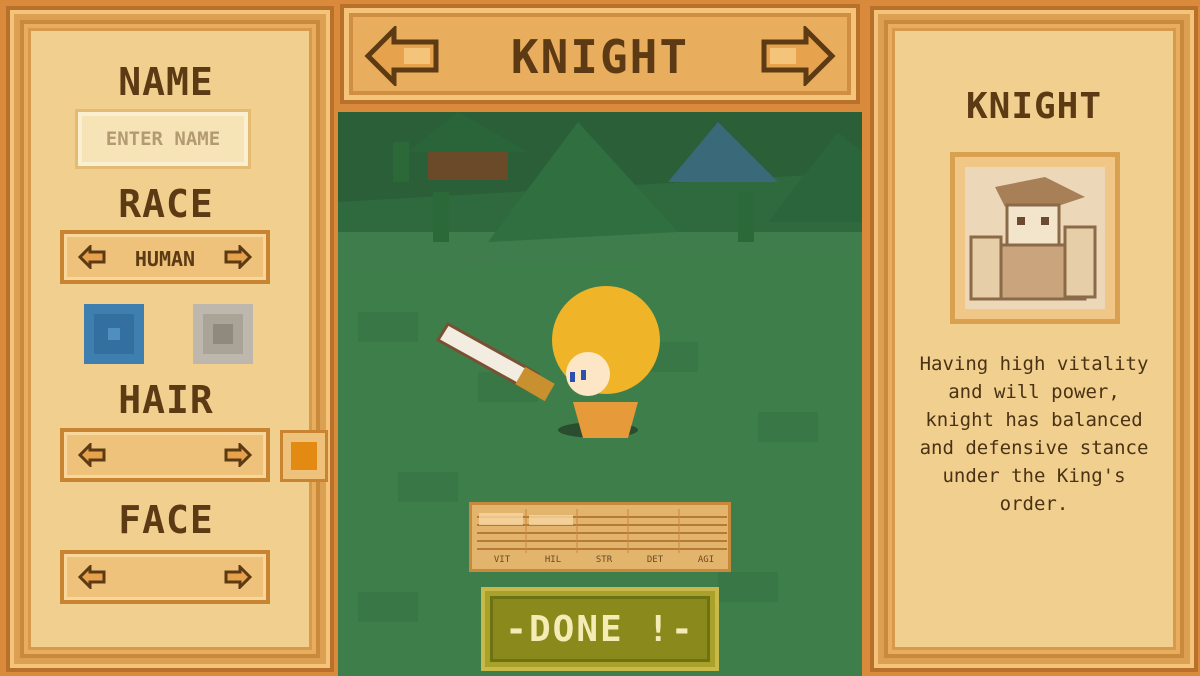 Image resolution: width=1200 pixels, height=676 pixels. I want to click on stats-panel: VIT HIL STR DET AGI, so click(600, 537).